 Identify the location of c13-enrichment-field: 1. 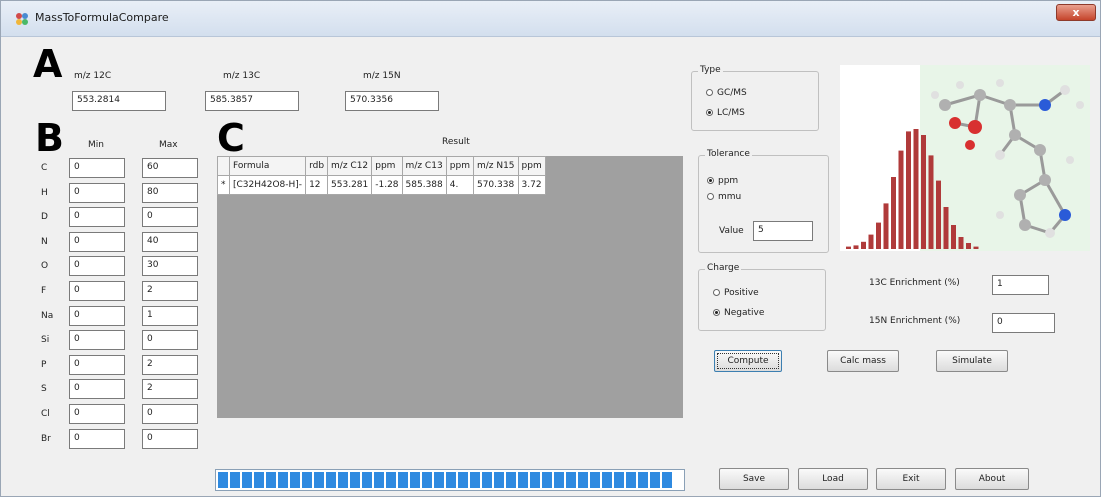
(1020, 285).